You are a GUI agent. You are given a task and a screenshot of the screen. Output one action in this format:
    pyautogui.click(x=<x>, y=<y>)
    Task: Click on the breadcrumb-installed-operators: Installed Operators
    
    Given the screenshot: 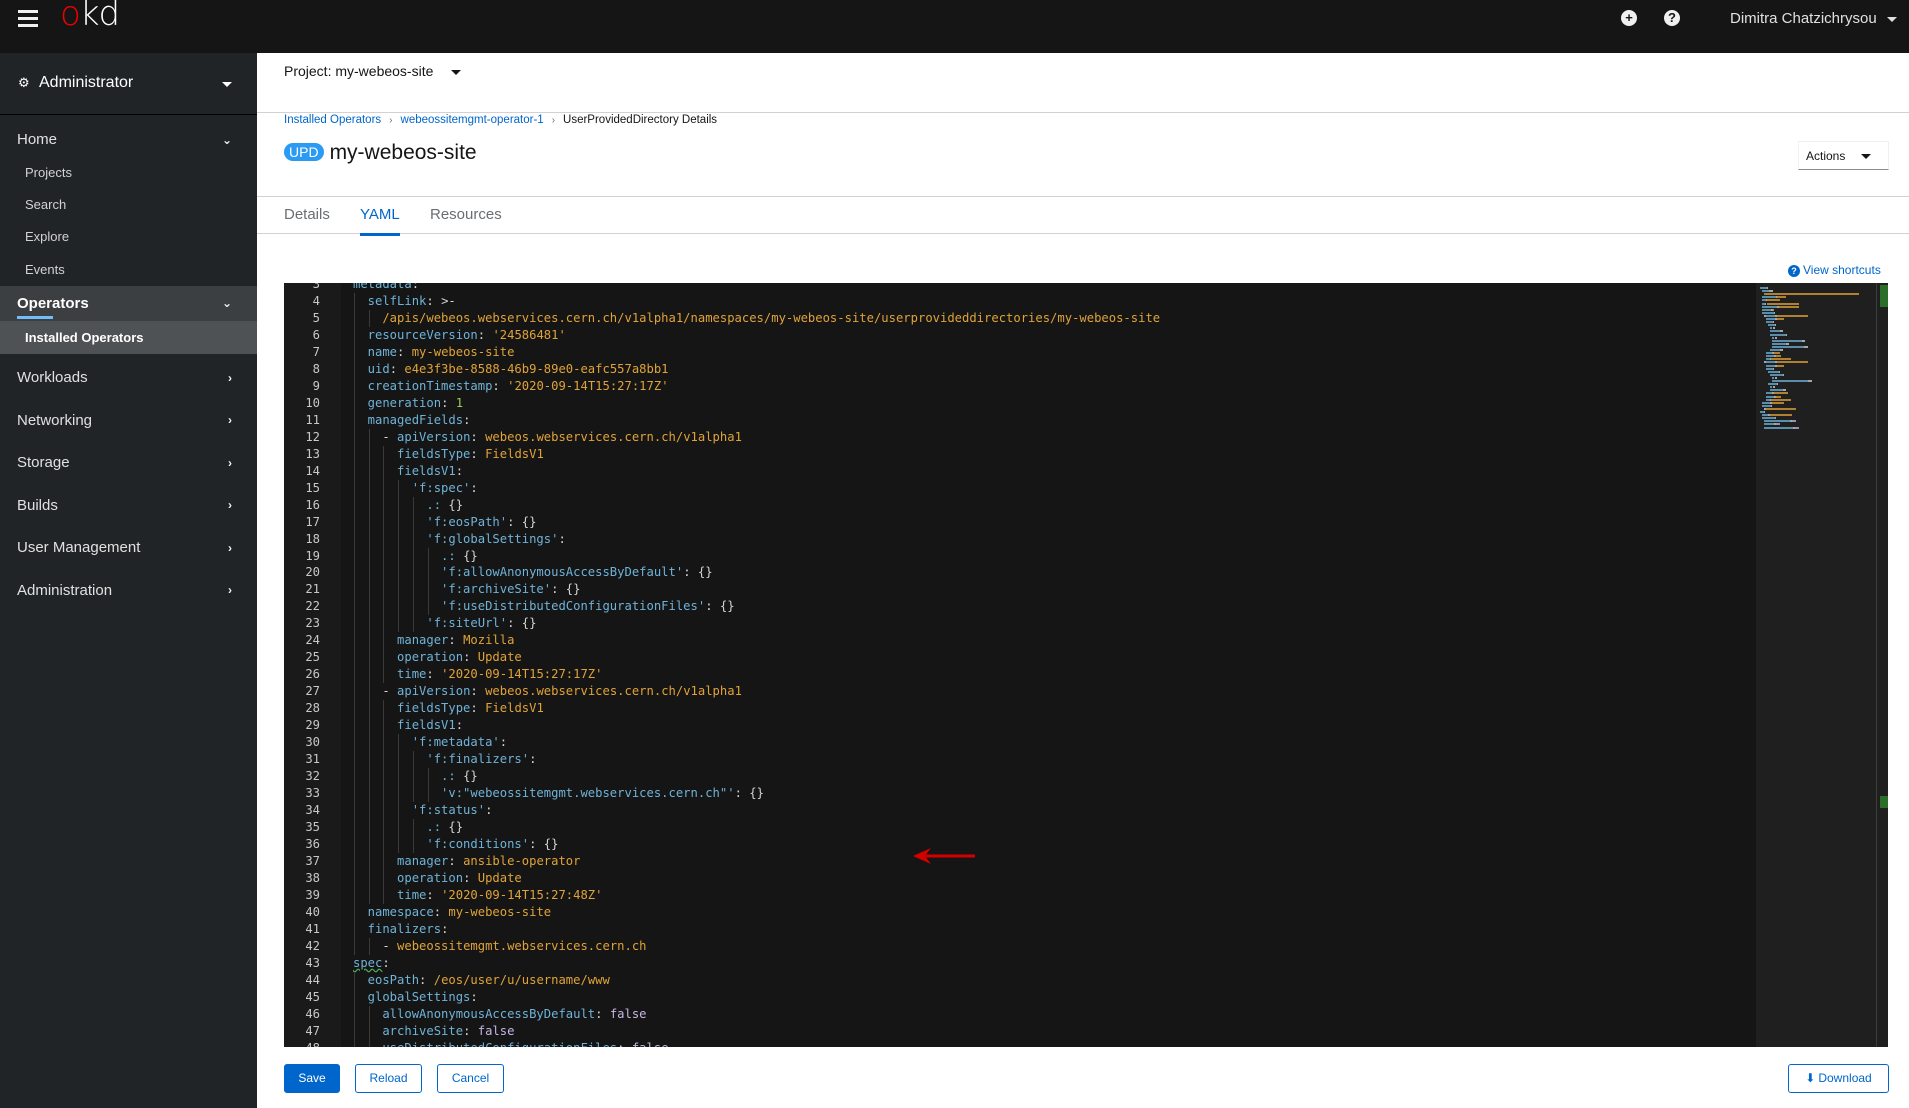 What is the action you would take?
    pyautogui.click(x=332, y=120)
    